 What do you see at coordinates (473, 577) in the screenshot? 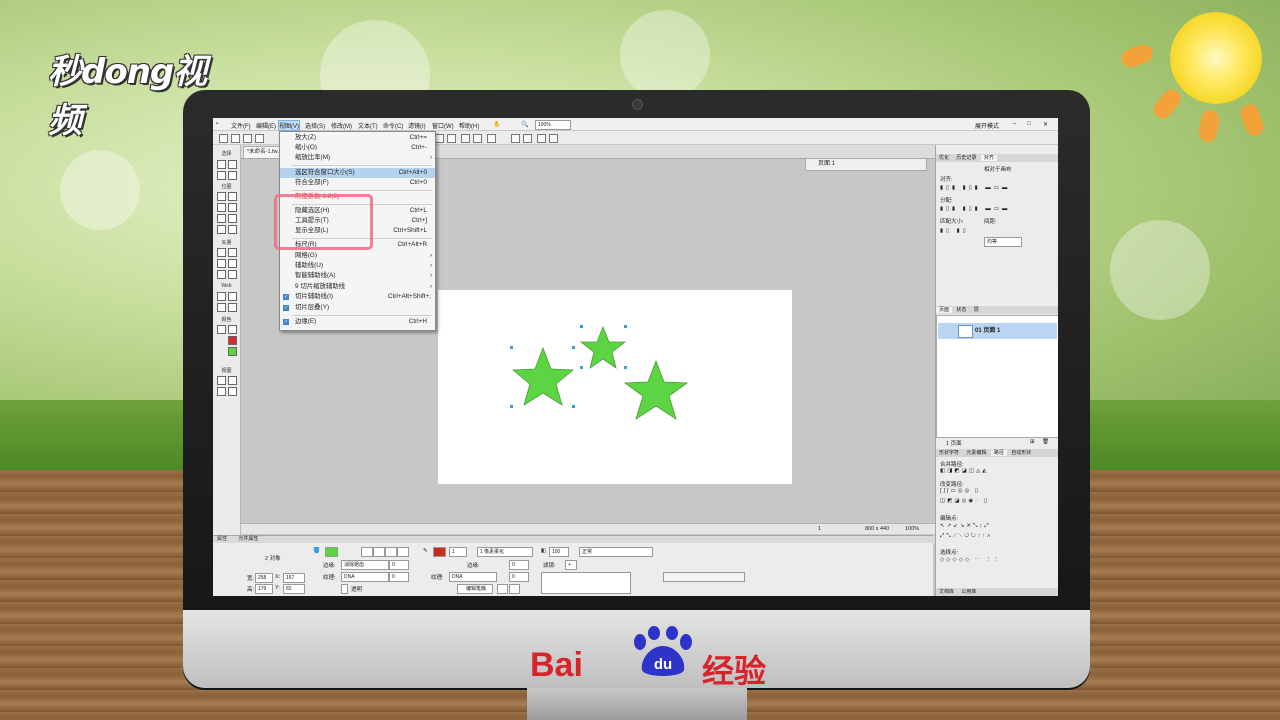
I see `stroke-texture-select: DNA` at bounding box center [473, 577].